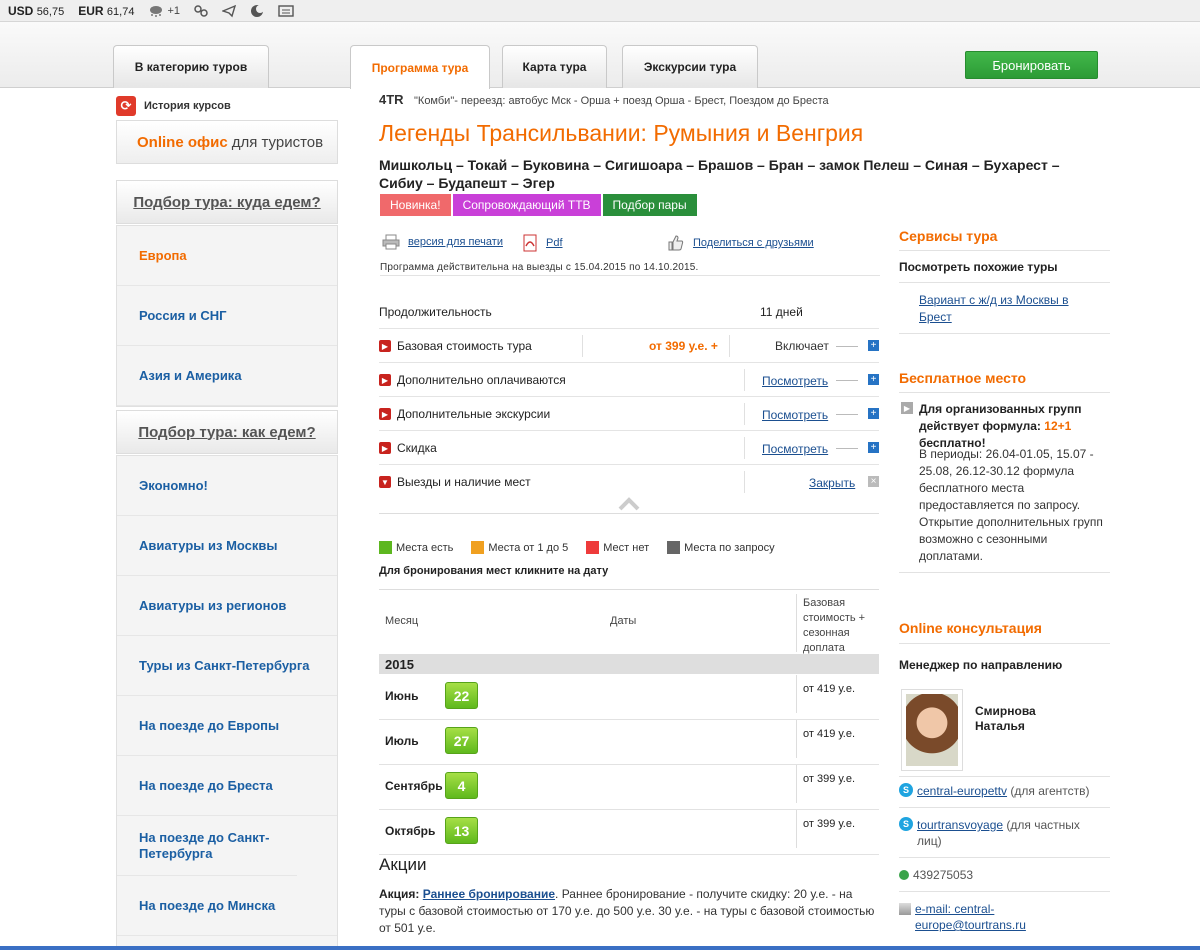 This screenshot has width=1200, height=950. Describe the element at coordinates (257, 11) in the screenshot. I see `moon-icon` at that location.